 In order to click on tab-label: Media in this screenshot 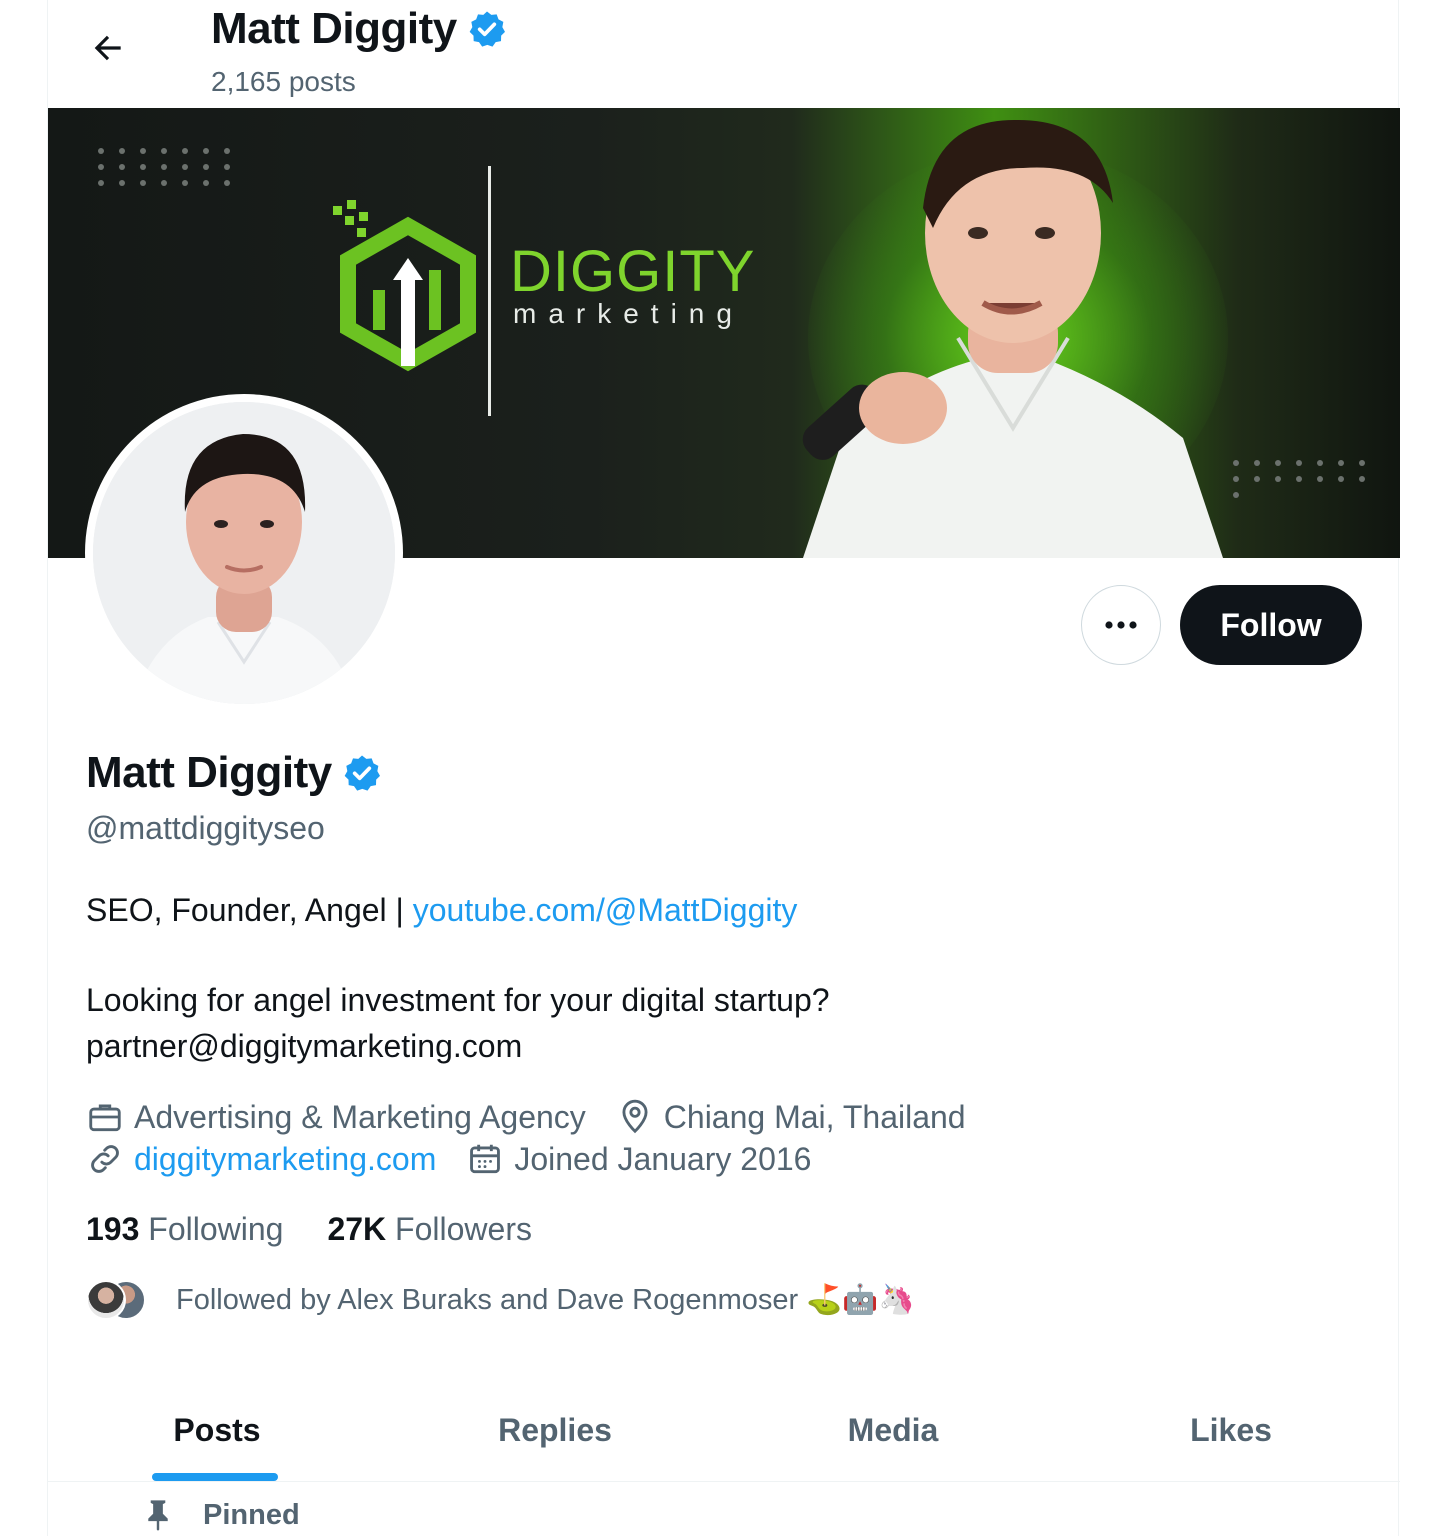, I will do `click(893, 1430)`.